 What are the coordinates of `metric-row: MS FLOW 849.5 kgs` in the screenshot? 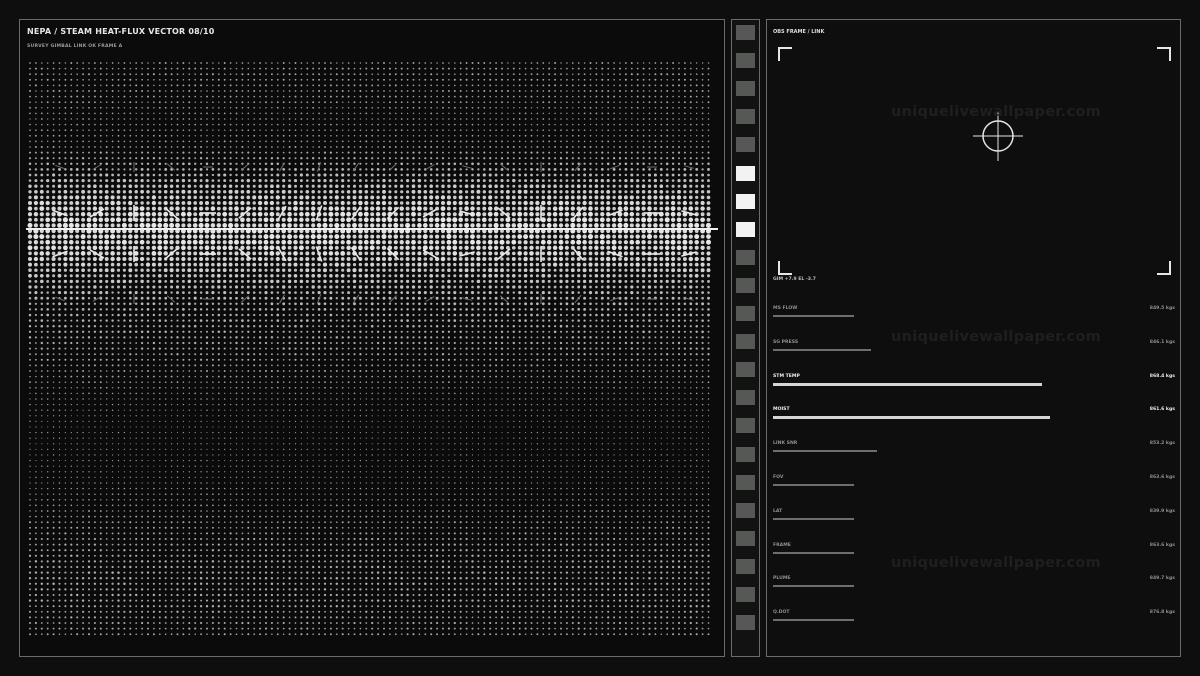 It's located at (974, 317).